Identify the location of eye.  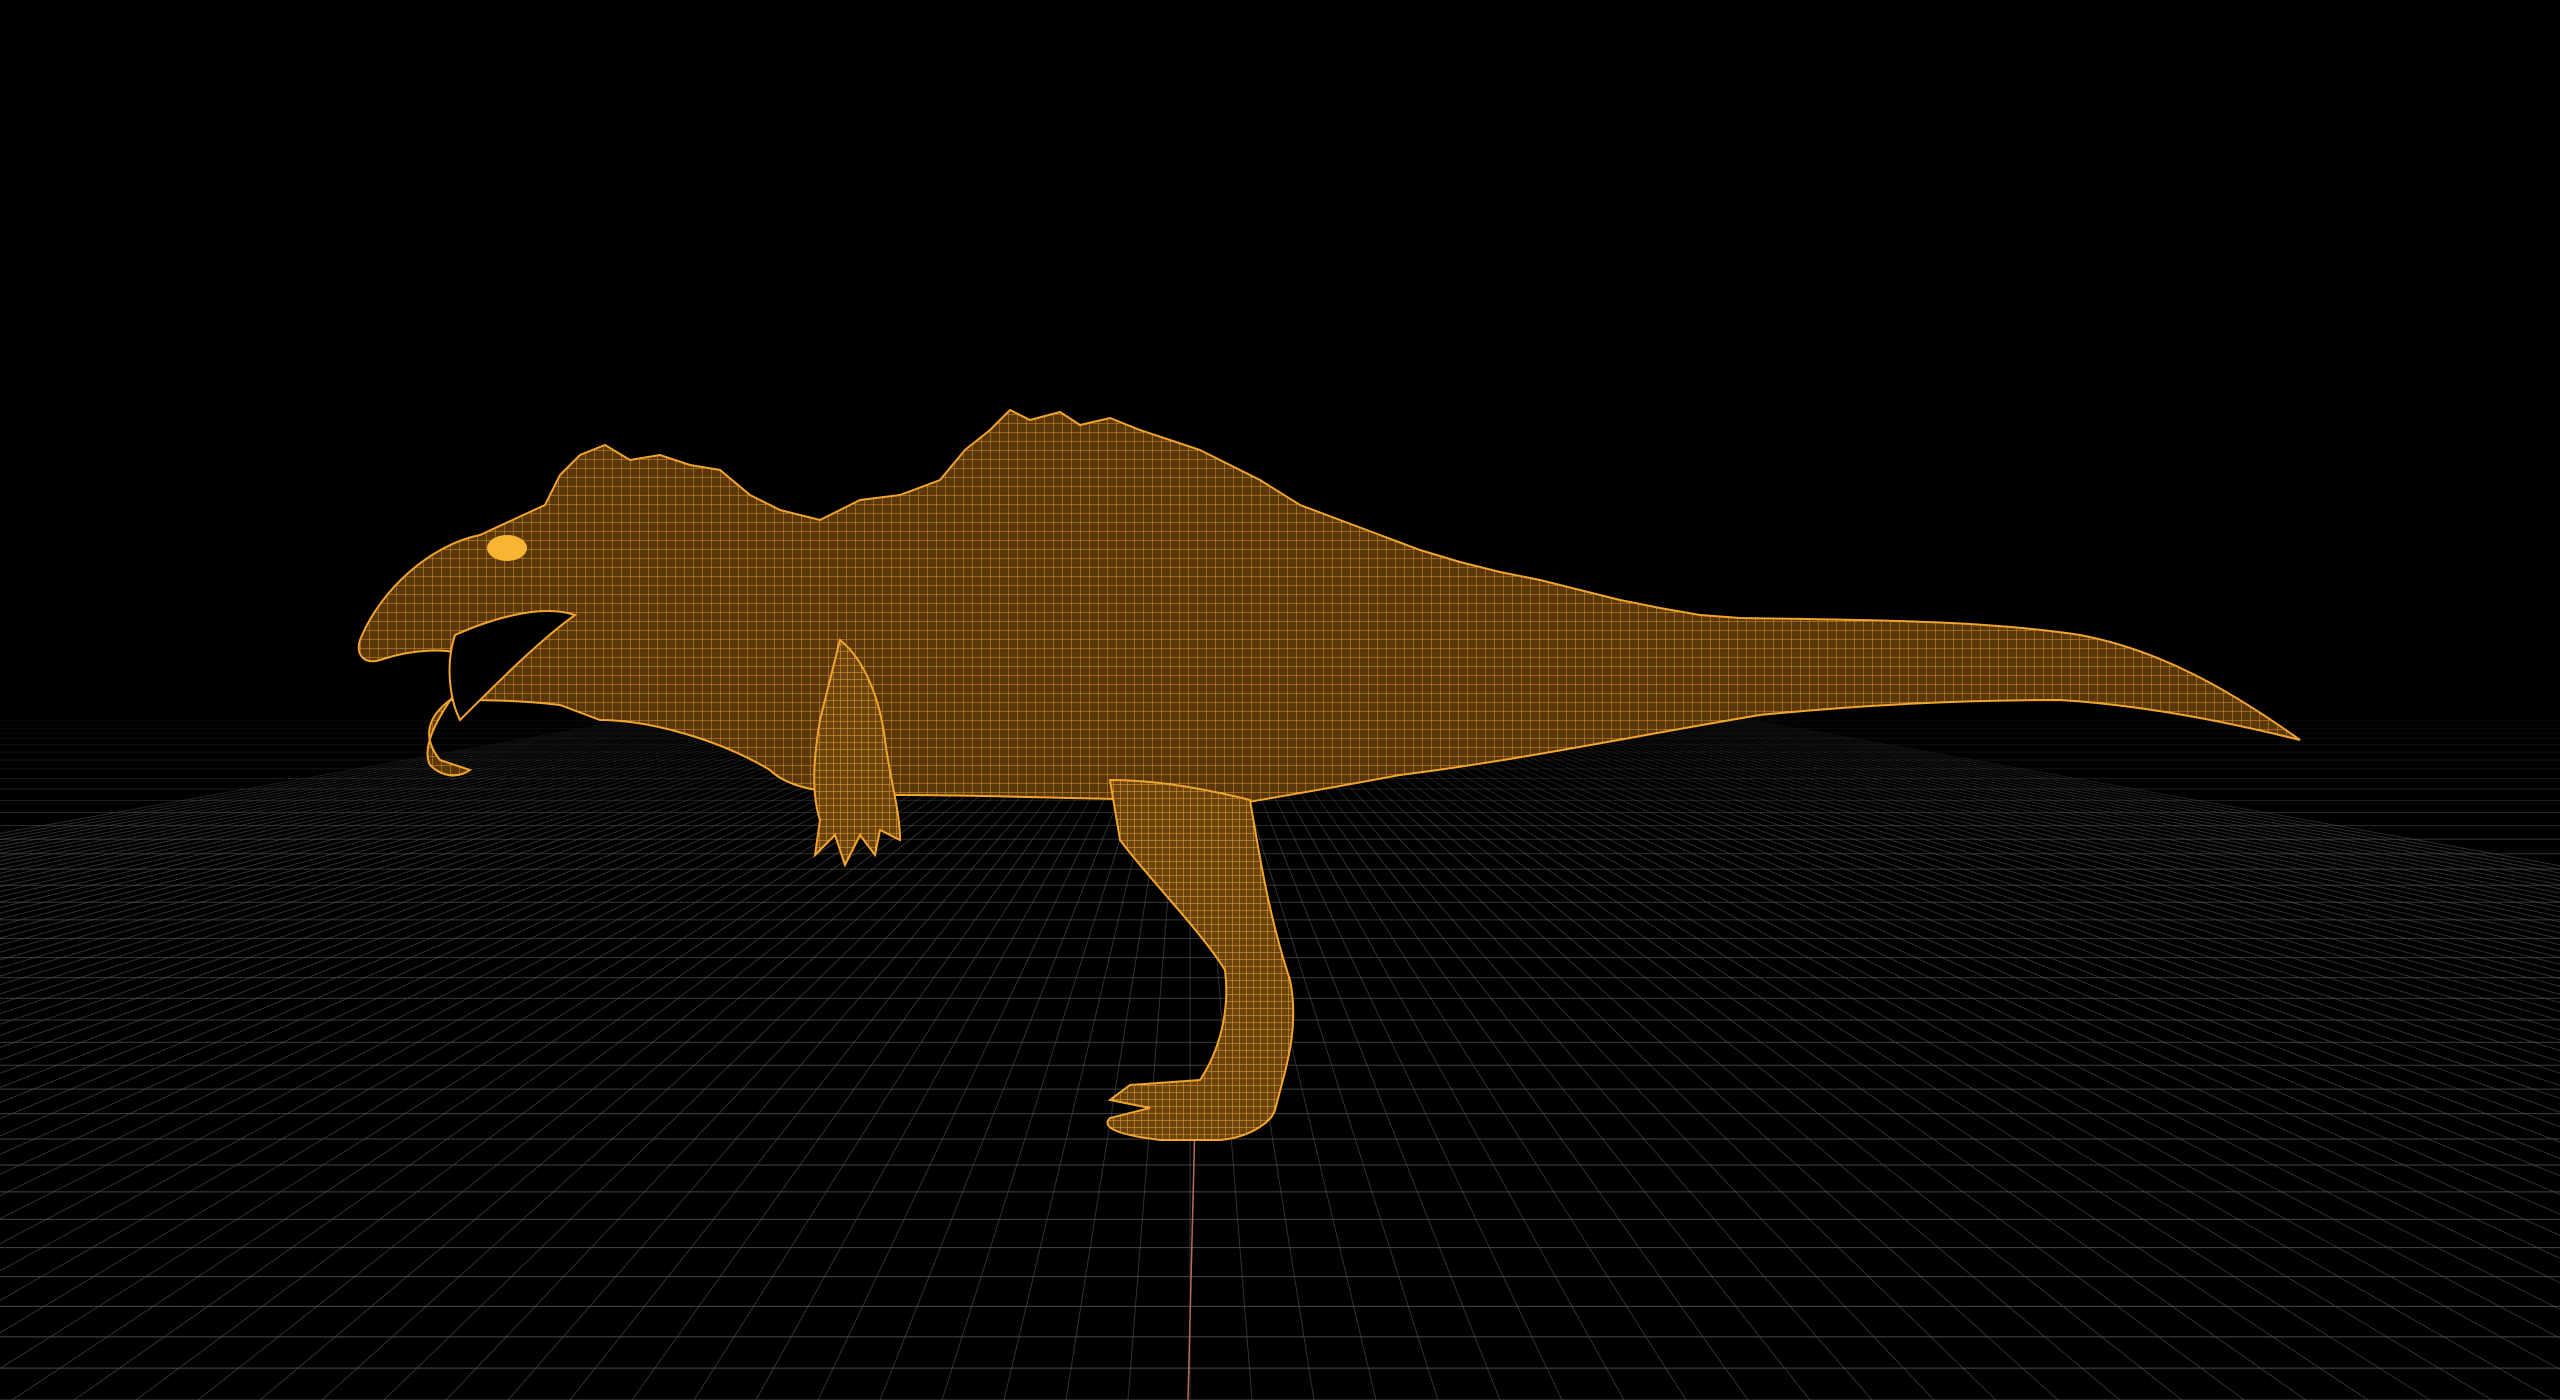
(507, 548).